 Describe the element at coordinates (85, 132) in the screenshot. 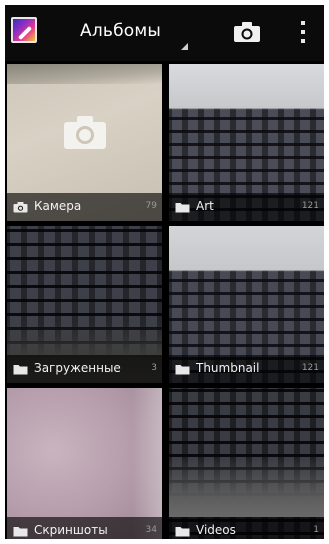

I see `camera-placeholder-icon` at that location.